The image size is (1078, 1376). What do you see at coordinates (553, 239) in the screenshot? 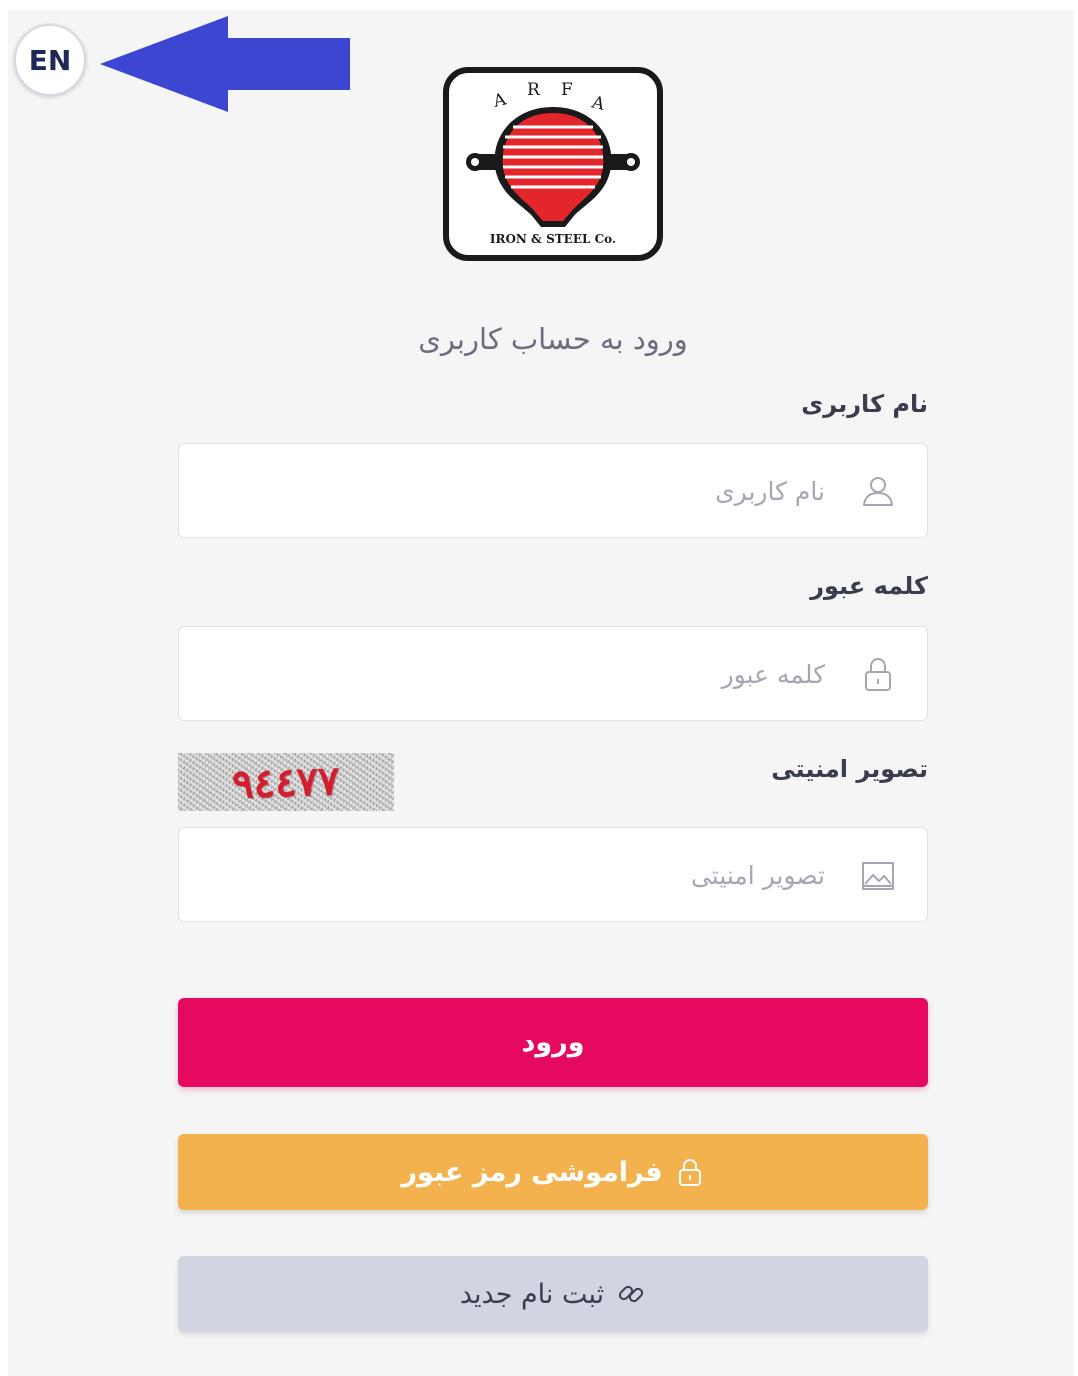
I see `svg-text: IRON & STEEL Co.` at bounding box center [553, 239].